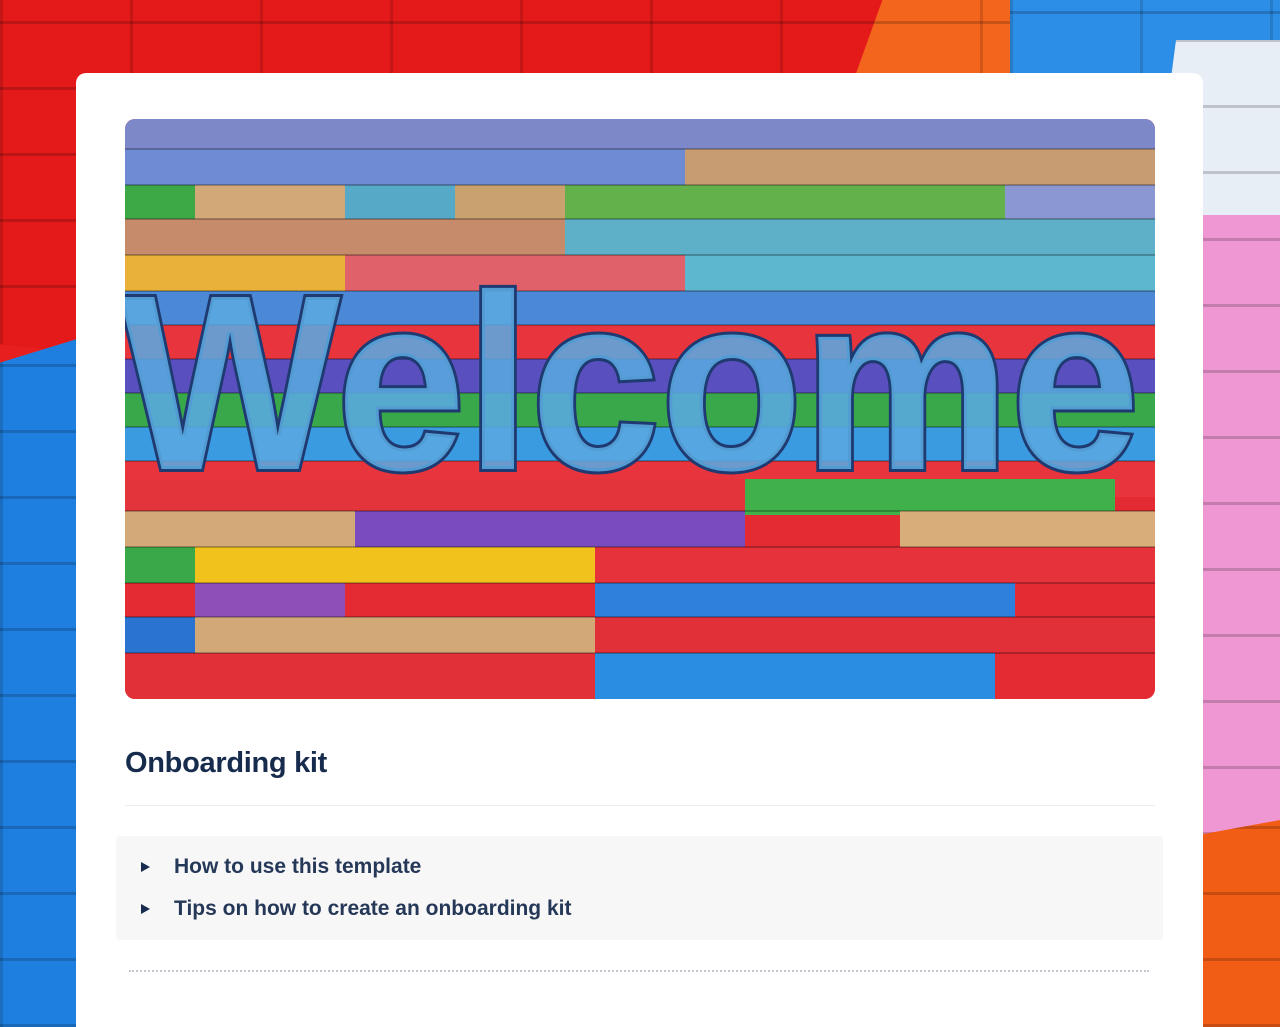 The width and height of the screenshot is (1280, 1027). I want to click on expand-label: How to use this template, so click(298, 866).